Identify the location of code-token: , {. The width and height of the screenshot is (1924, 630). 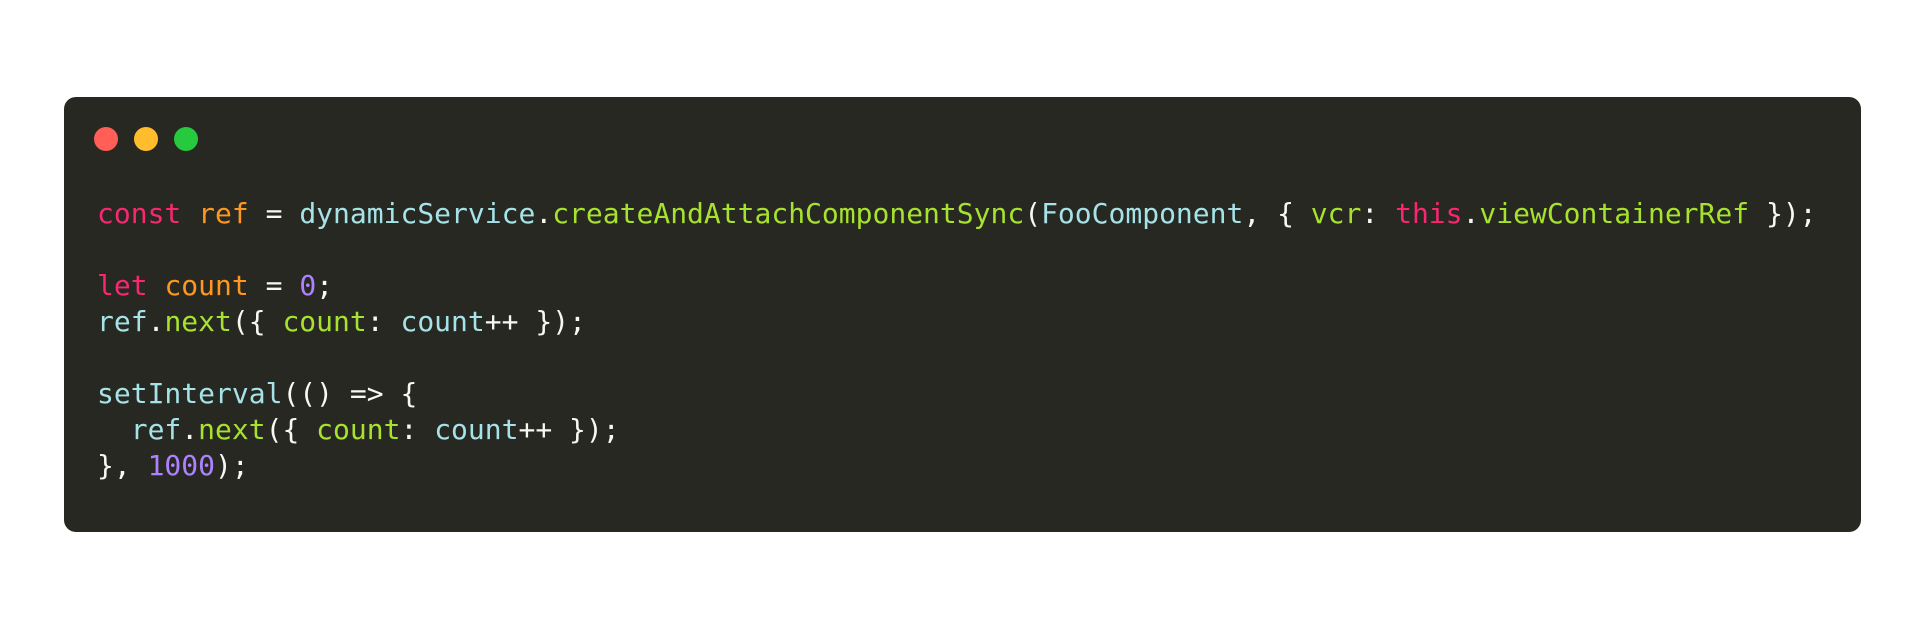
(1277, 213).